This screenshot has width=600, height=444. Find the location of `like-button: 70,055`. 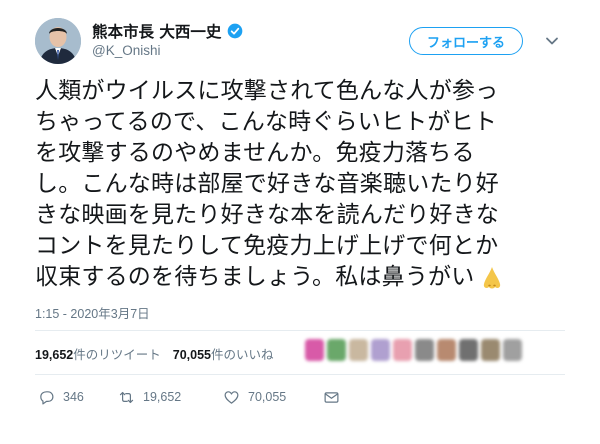

like-button: 70,055 is located at coordinates (273, 397).